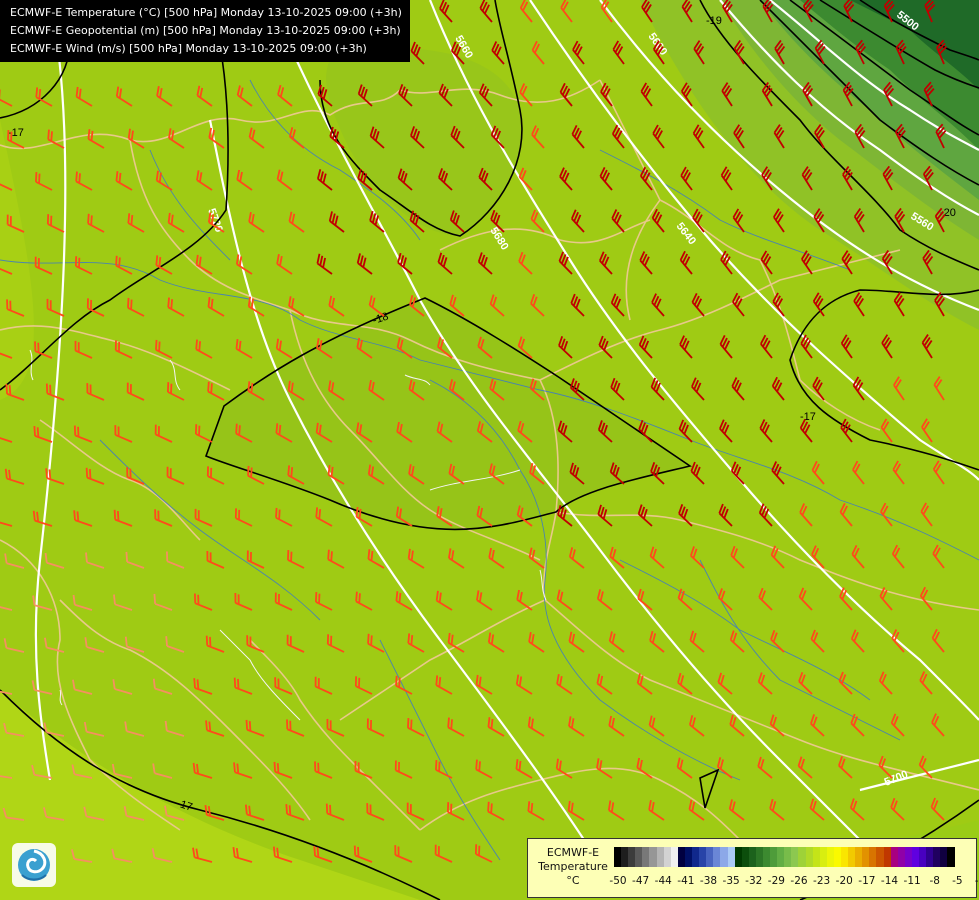  I want to click on temperature-label: -19, so click(714, 21).